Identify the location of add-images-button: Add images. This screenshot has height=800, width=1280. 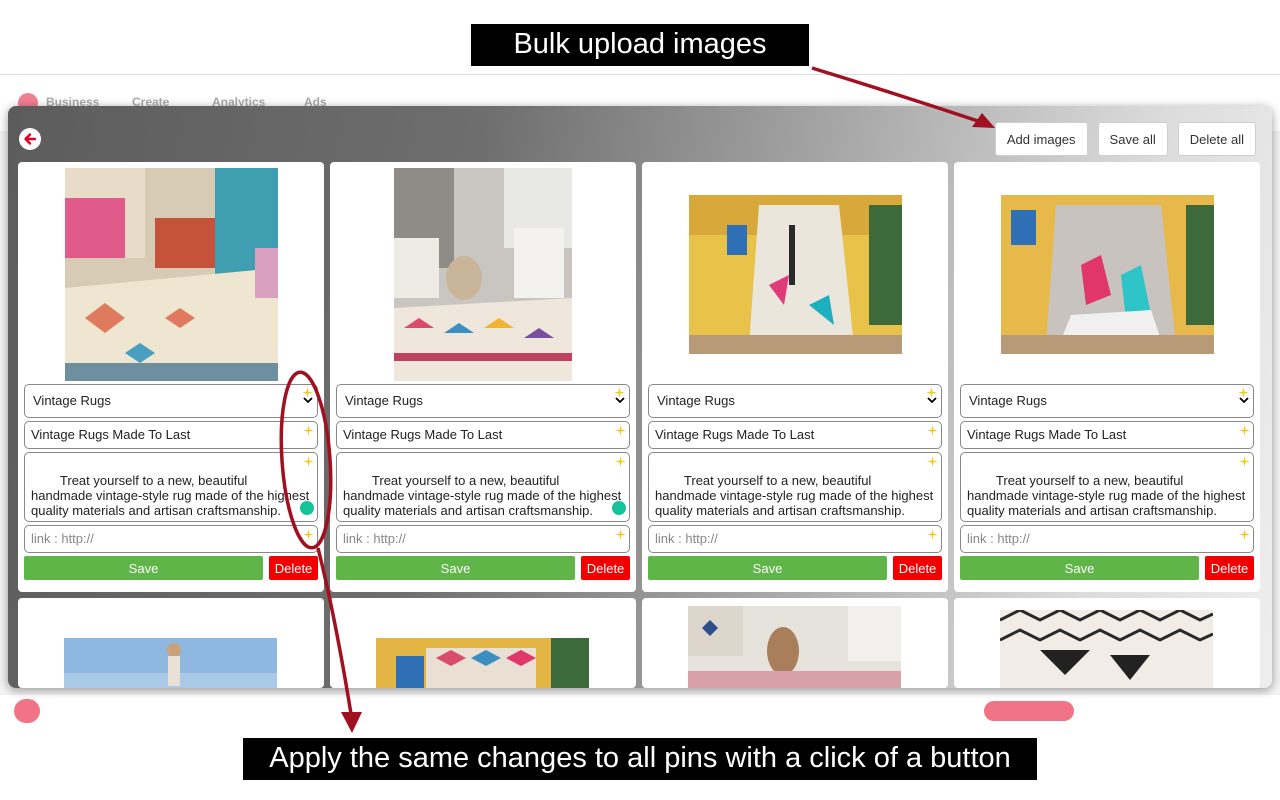
(1041, 139).